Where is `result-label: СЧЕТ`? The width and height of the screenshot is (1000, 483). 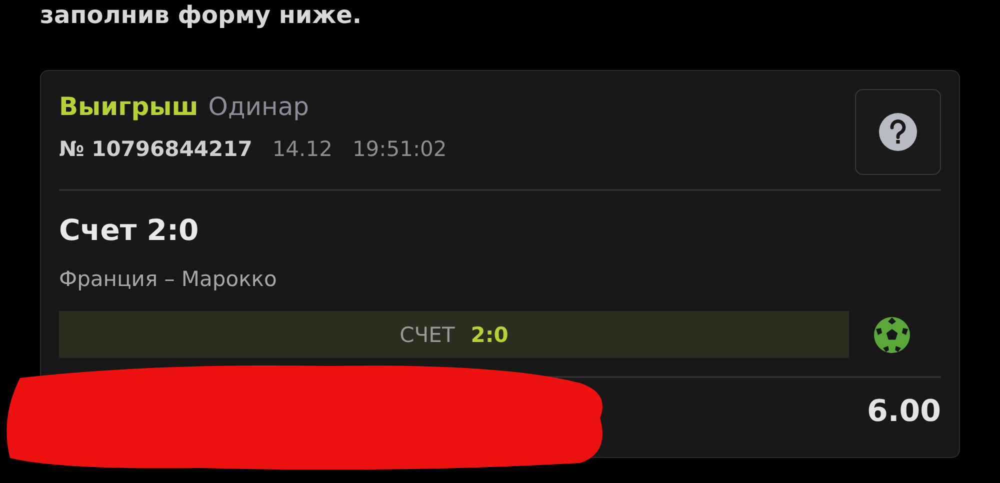 result-label: СЧЕТ is located at coordinates (427, 334).